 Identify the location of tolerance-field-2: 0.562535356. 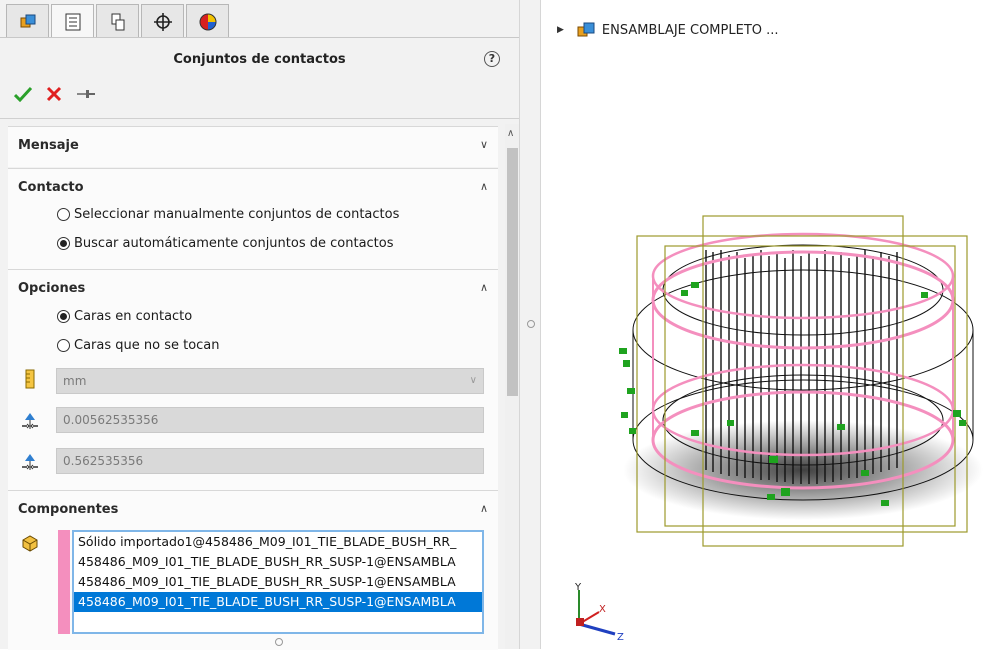
(270, 461).